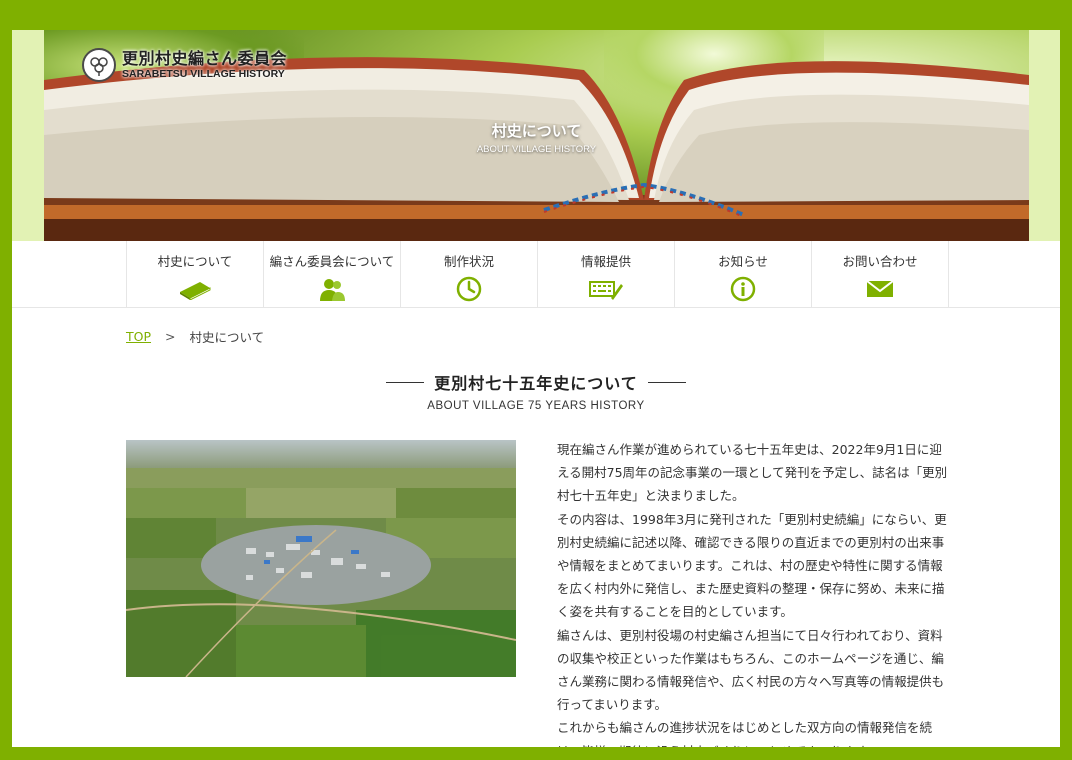 The width and height of the screenshot is (1072, 760). I want to click on logo-title: 更別村史編さん委員会, so click(205, 58).